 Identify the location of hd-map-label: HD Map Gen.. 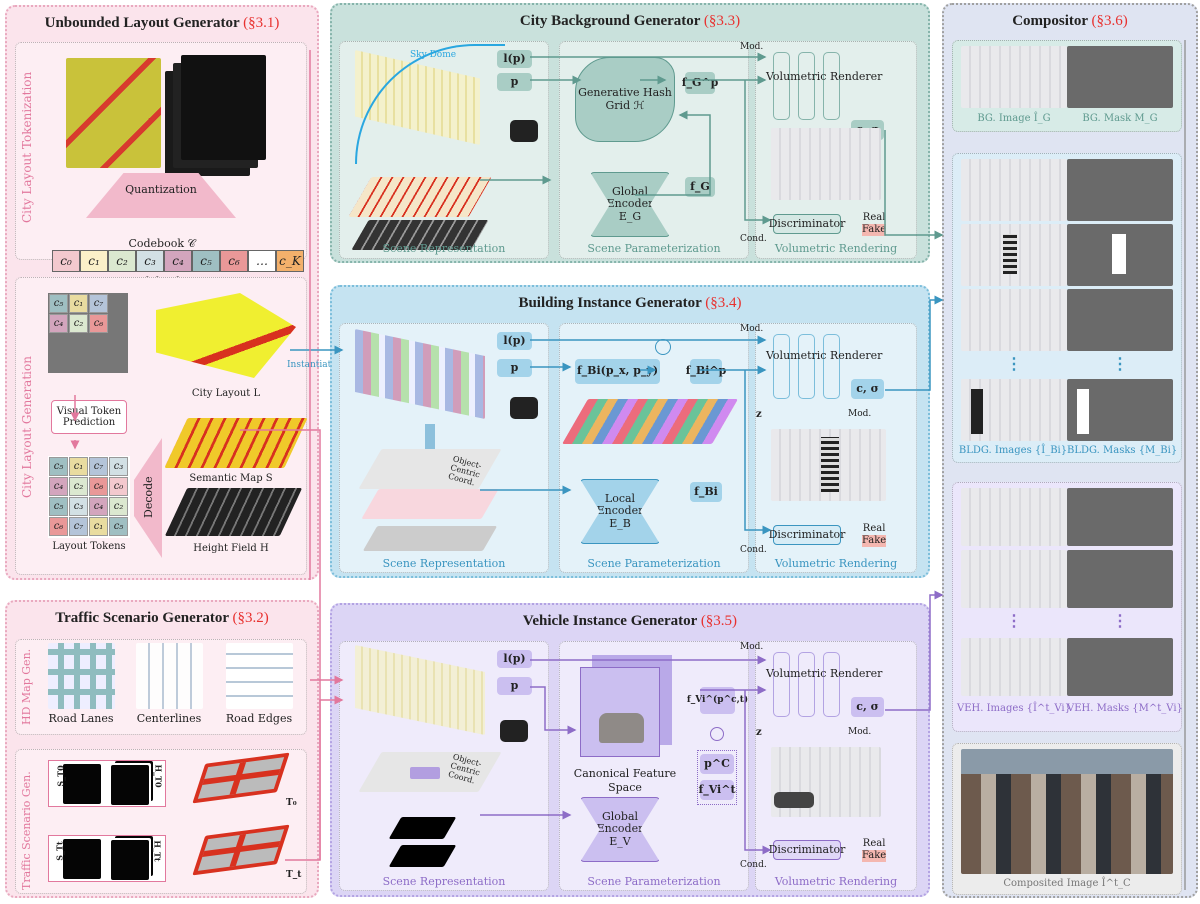
(26, 686).